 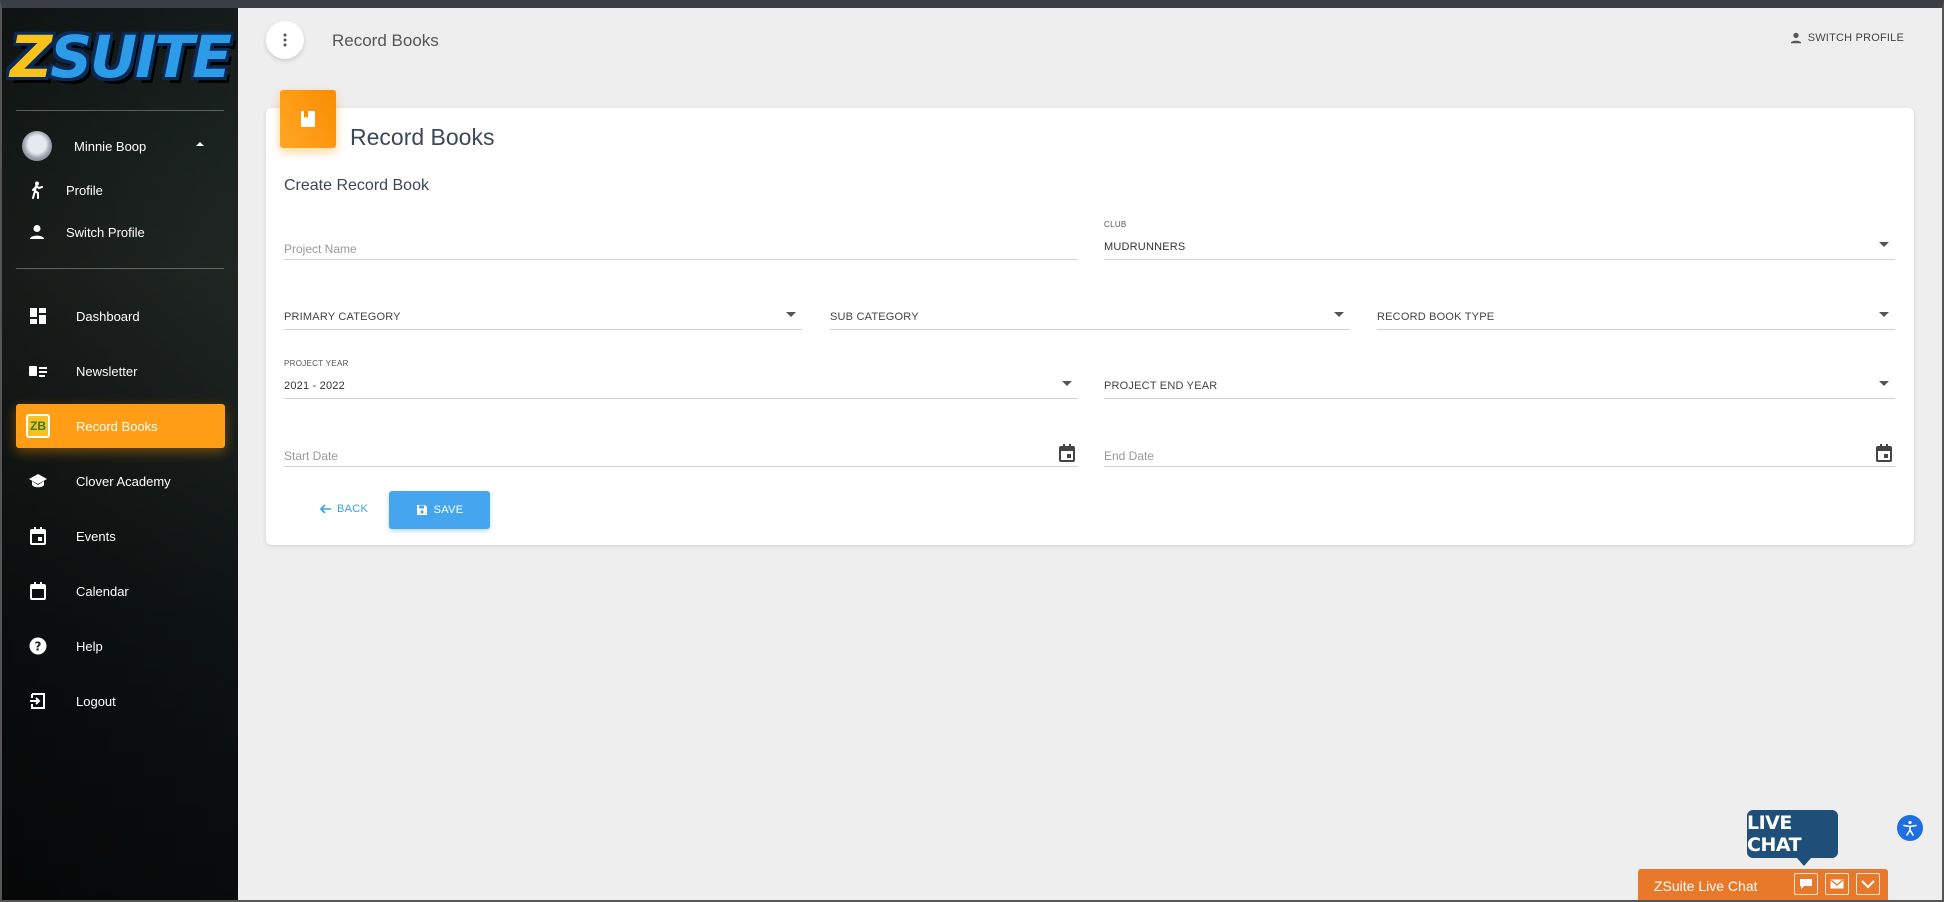 I want to click on live-chat-title: ZSuite Live Chat, so click(x=1706, y=885).